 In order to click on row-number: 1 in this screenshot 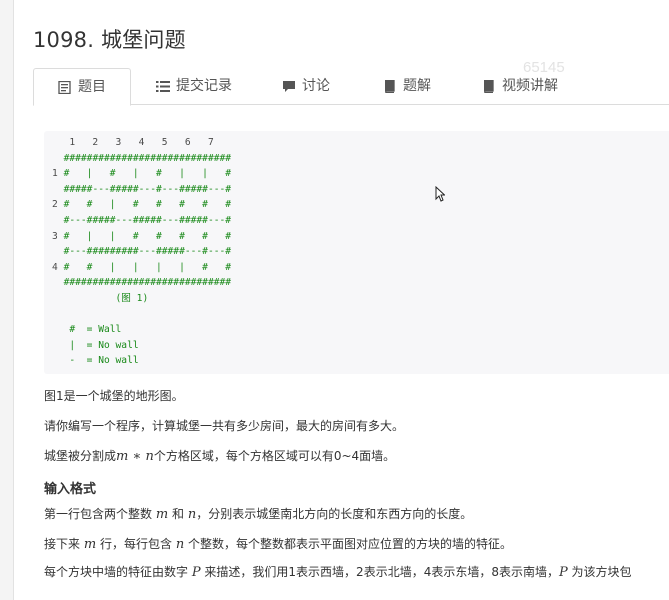, I will do `click(55, 174)`.